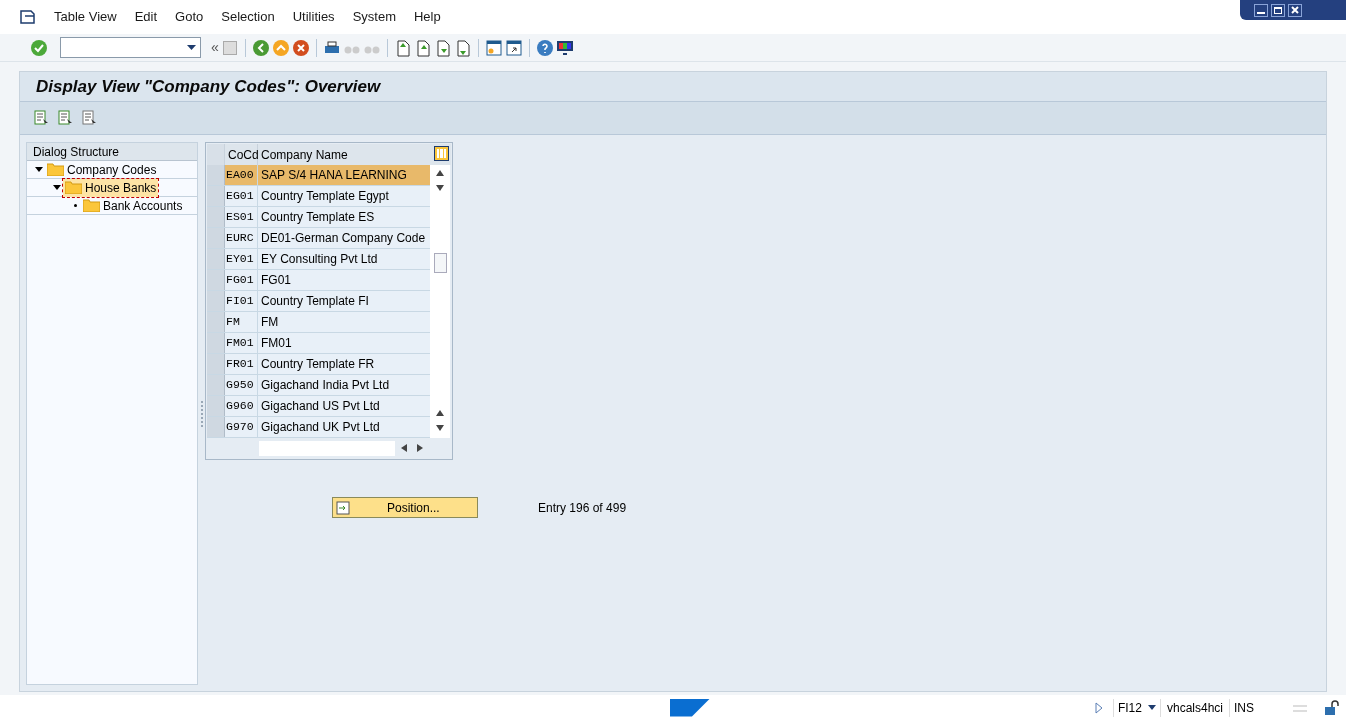 The height and width of the screenshot is (720, 1346). What do you see at coordinates (241, 175) in the screenshot?
I see `table-cell: EA00` at bounding box center [241, 175].